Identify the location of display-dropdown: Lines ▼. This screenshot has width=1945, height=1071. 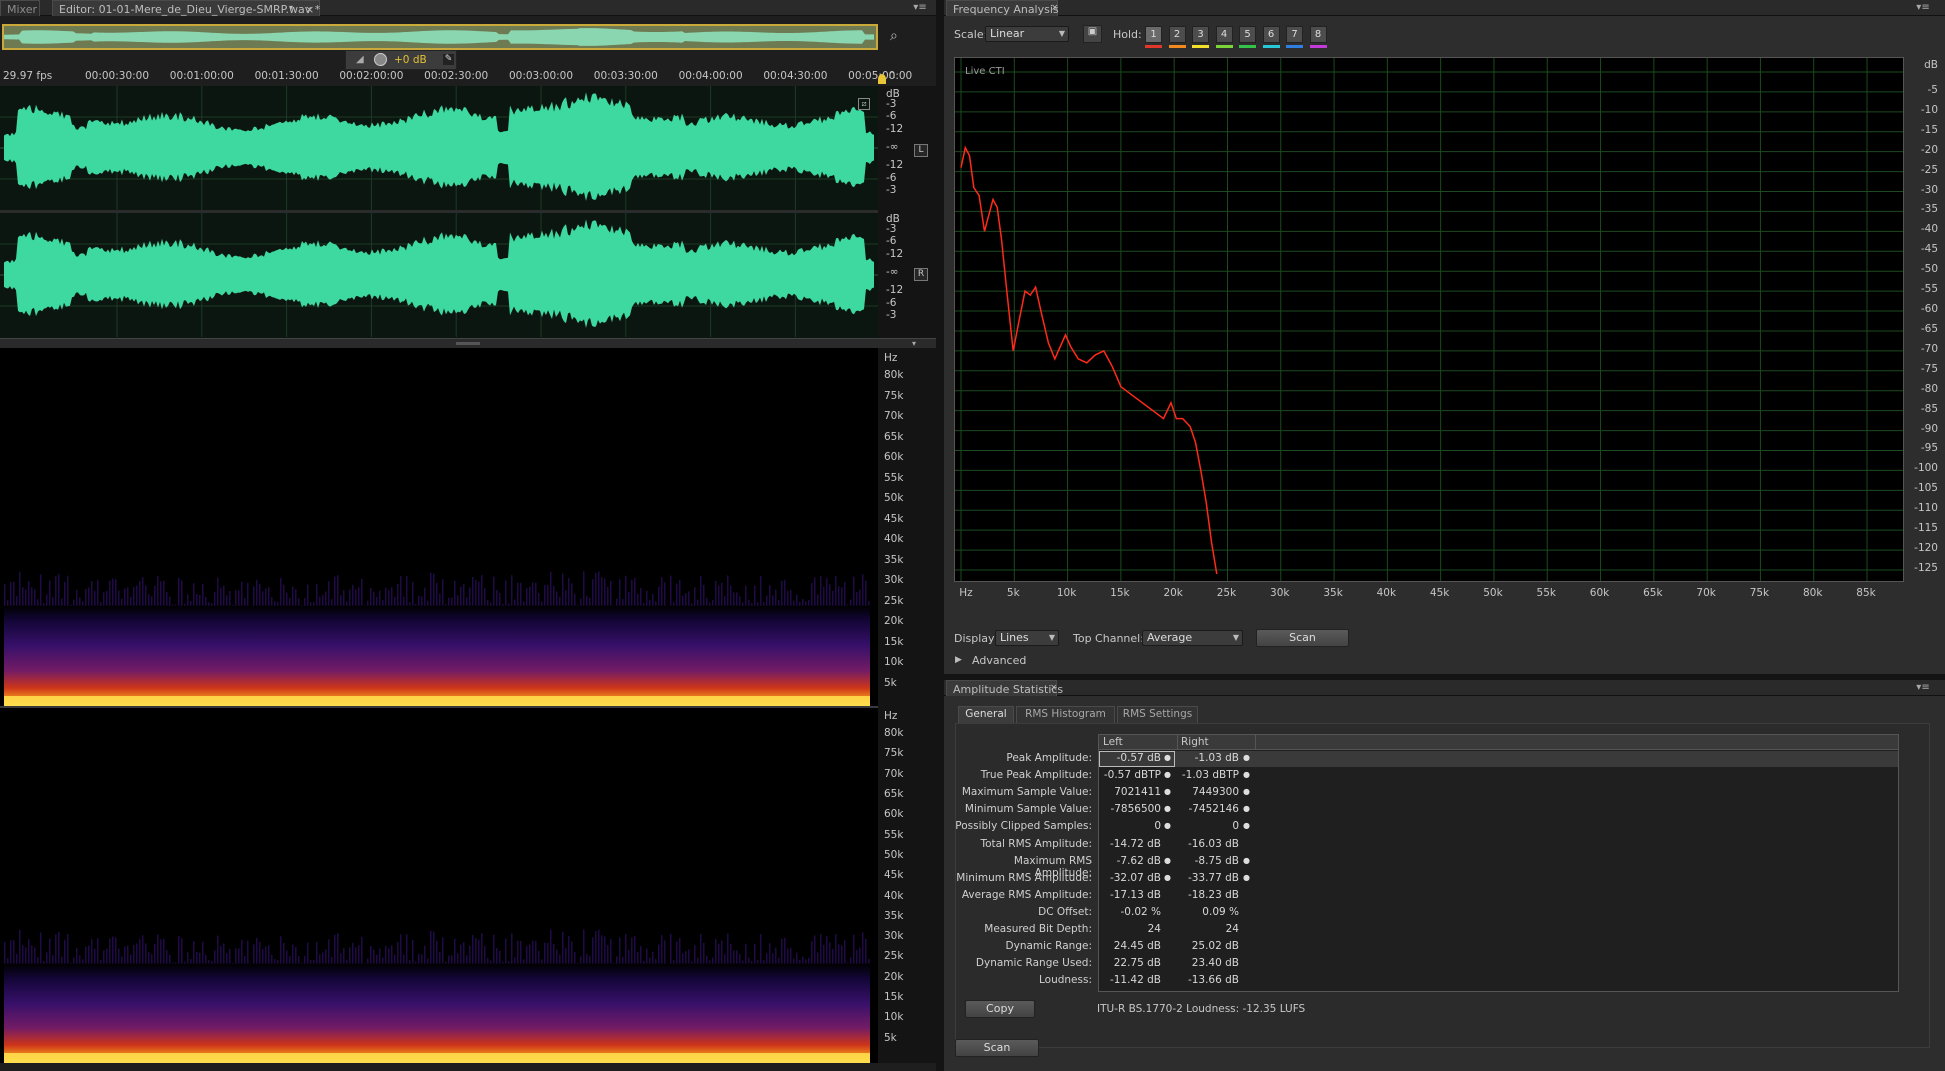
(1027, 638).